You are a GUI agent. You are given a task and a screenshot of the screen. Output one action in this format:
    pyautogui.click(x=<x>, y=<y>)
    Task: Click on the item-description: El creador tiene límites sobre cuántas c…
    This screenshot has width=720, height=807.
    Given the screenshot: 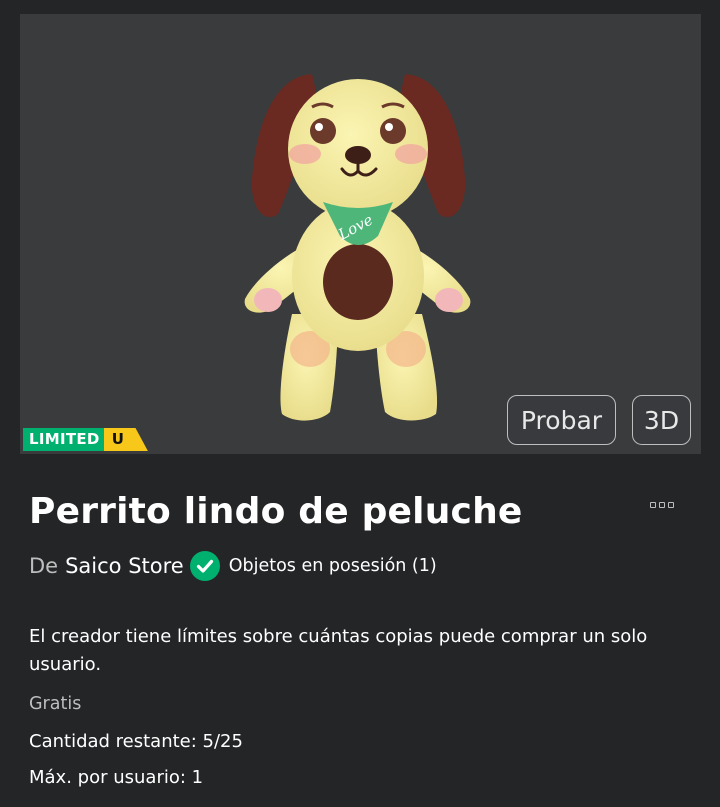 What is the action you would take?
    pyautogui.click(x=338, y=650)
    